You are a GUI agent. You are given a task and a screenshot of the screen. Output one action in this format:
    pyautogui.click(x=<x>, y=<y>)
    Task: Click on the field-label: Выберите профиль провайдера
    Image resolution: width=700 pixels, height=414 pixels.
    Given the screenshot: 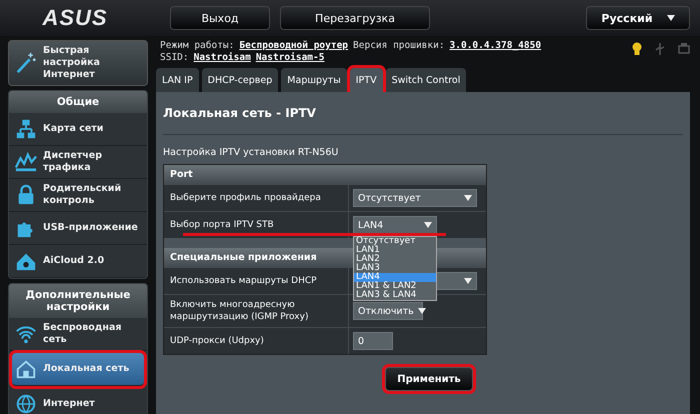 What is the action you would take?
    pyautogui.click(x=256, y=198)
    